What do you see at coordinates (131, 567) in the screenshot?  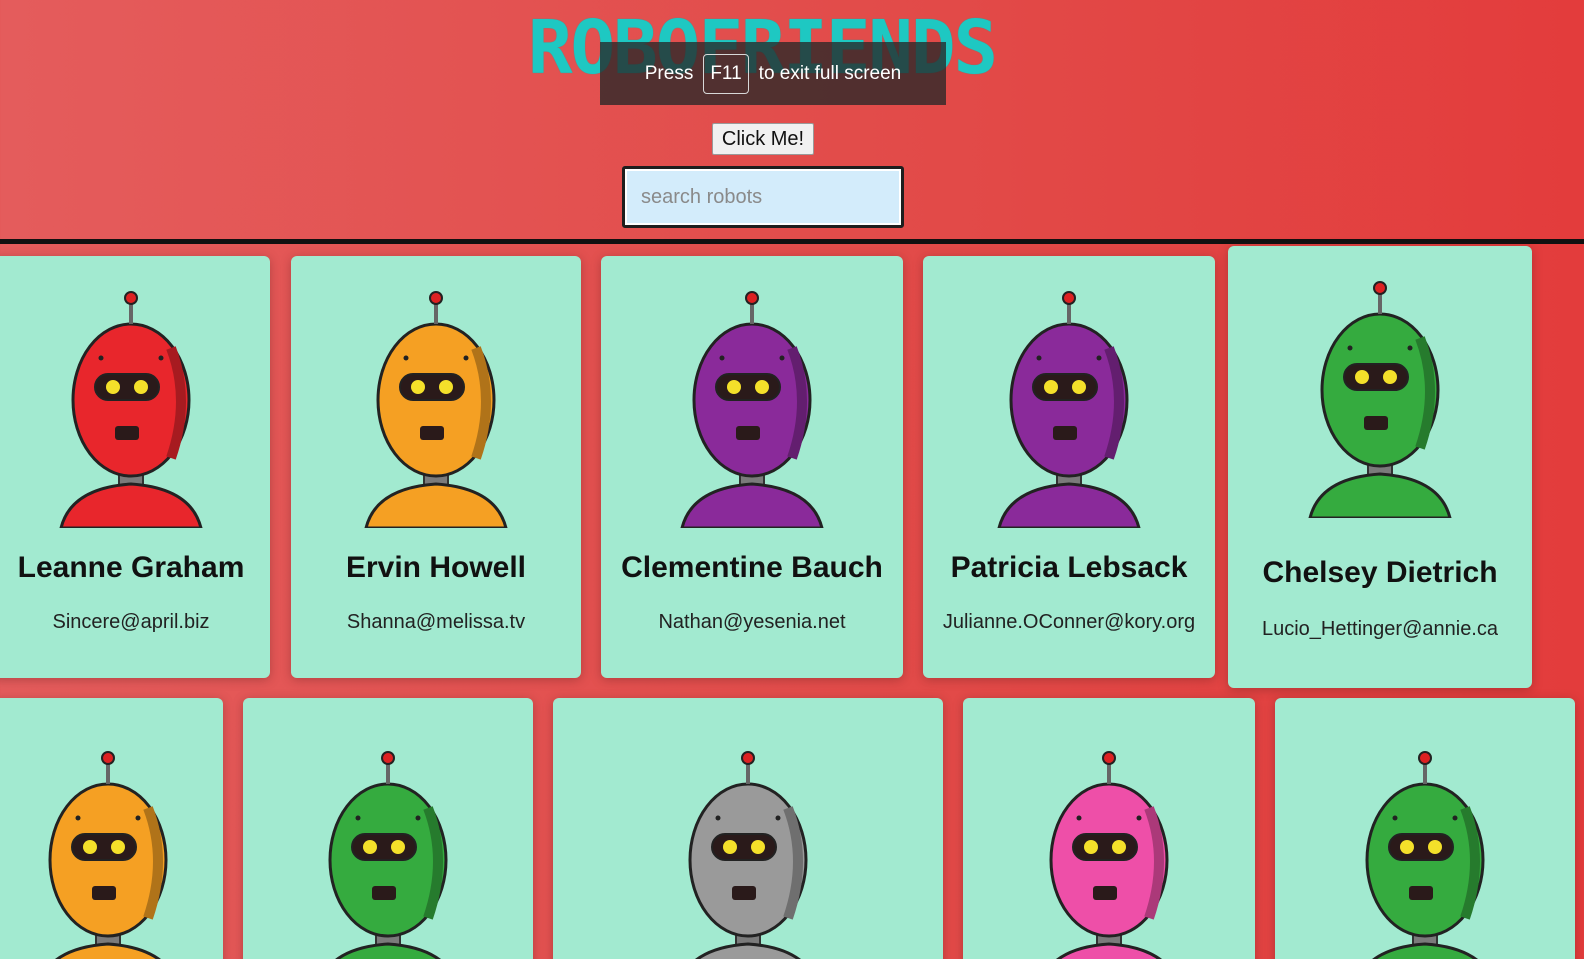 I see `robot-name: Leanne Graham` at bounding box center [131, 567].